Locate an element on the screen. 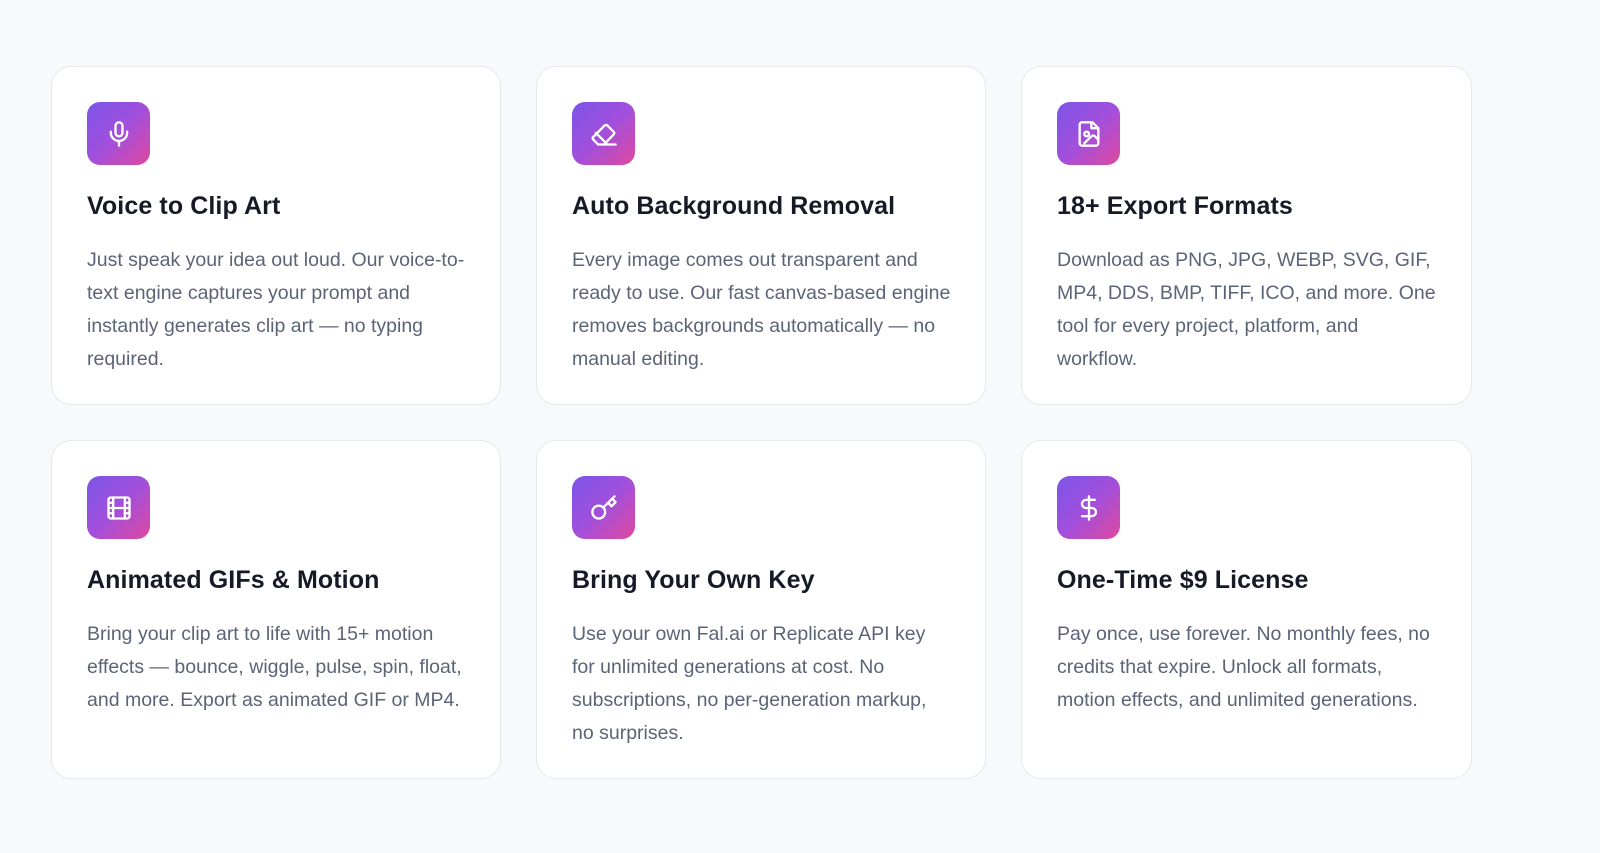 The image size is (1600, 853). feature-title: Animated GIFs & Motion is located at coordinates (233, 580).